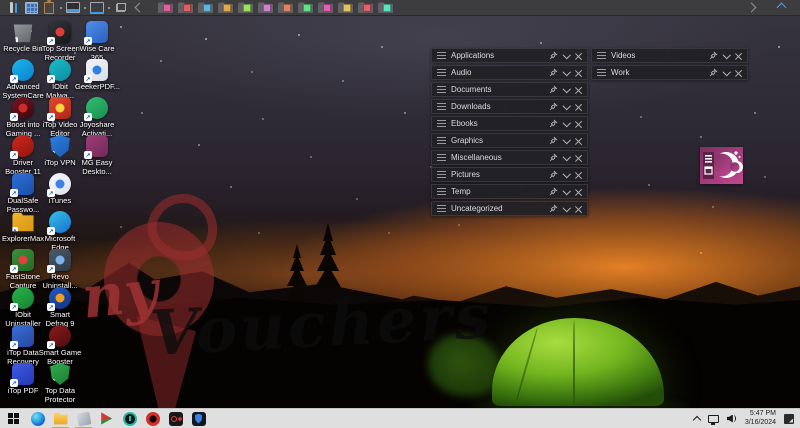  I want to click on taskbar-app-files, so click(83, 418).